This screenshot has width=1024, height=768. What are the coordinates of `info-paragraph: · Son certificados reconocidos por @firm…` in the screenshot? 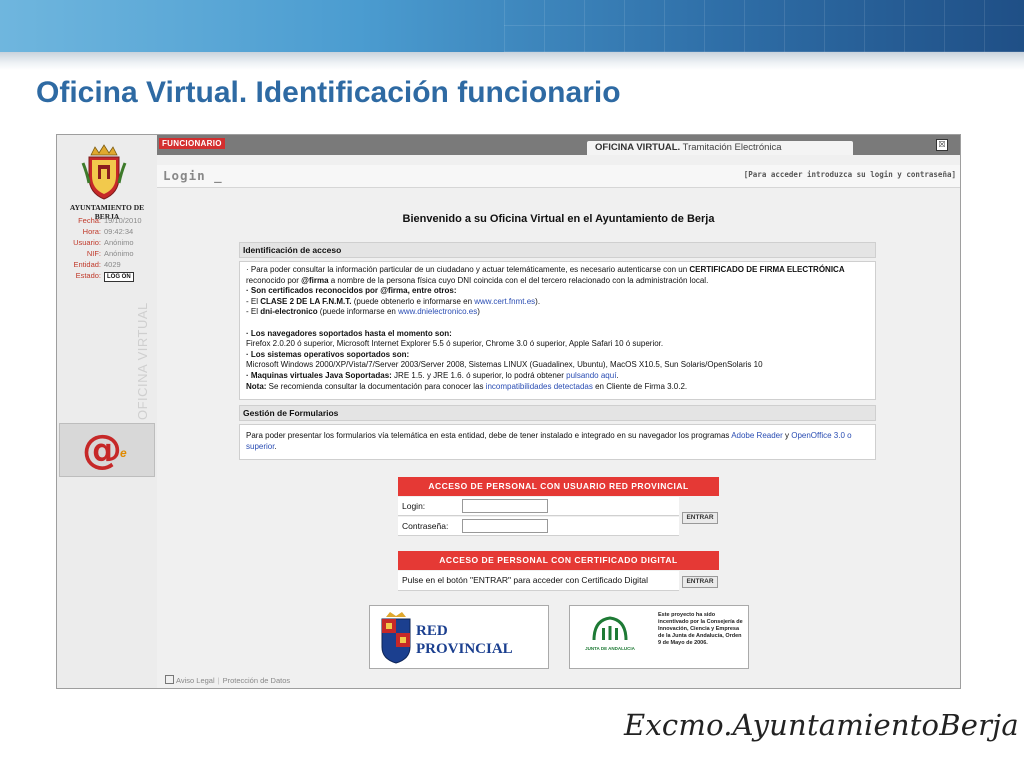 It's located at (351, 291).